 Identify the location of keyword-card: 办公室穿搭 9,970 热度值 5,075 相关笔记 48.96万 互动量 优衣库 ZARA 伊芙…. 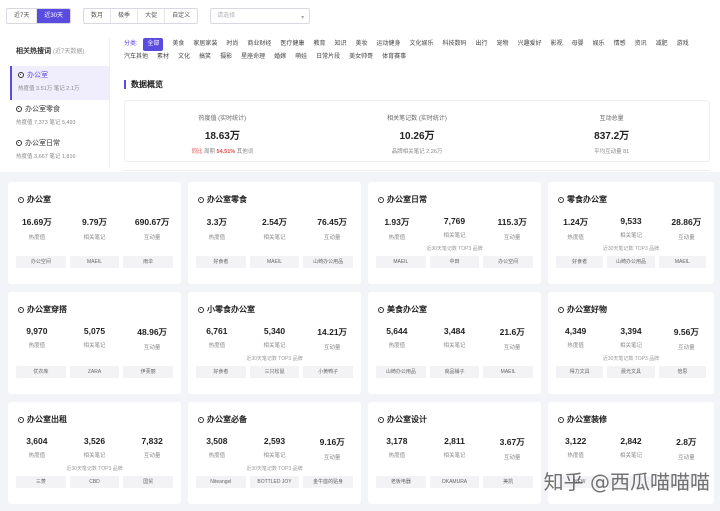
(94, 343).